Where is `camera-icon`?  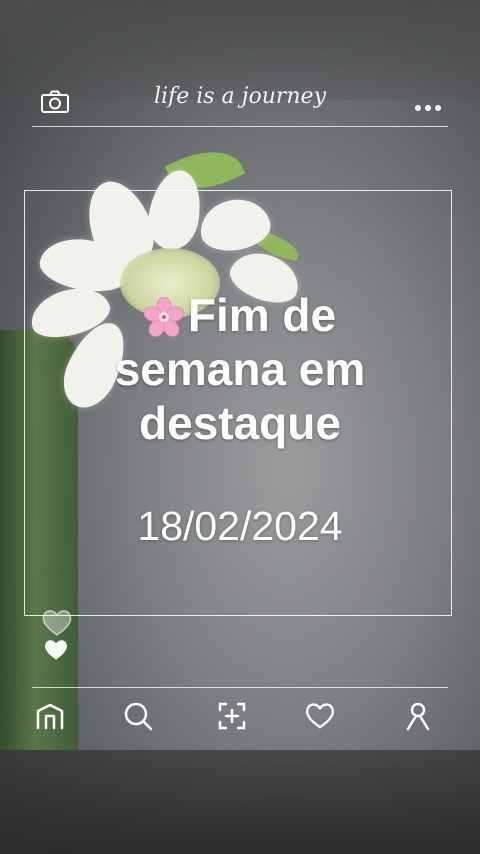
camera-icon is located at coordinates (55, 102).